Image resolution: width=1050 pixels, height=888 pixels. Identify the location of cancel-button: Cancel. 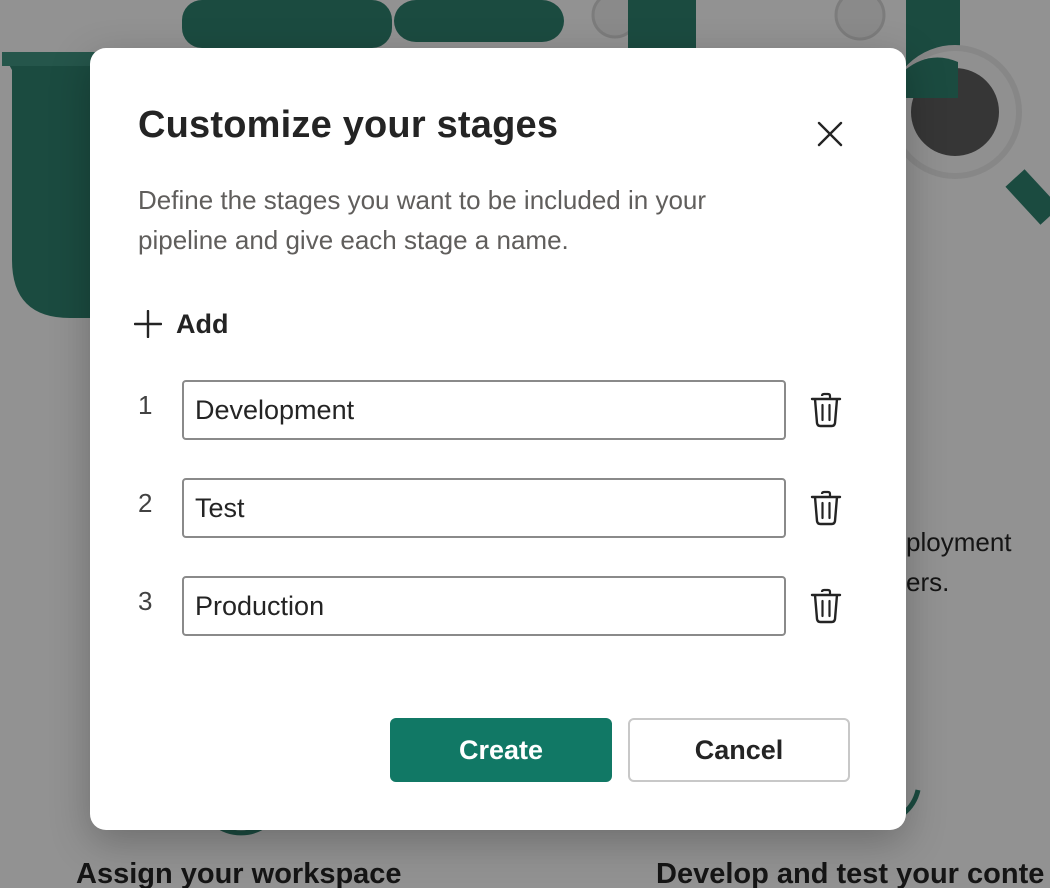
(739, 750).